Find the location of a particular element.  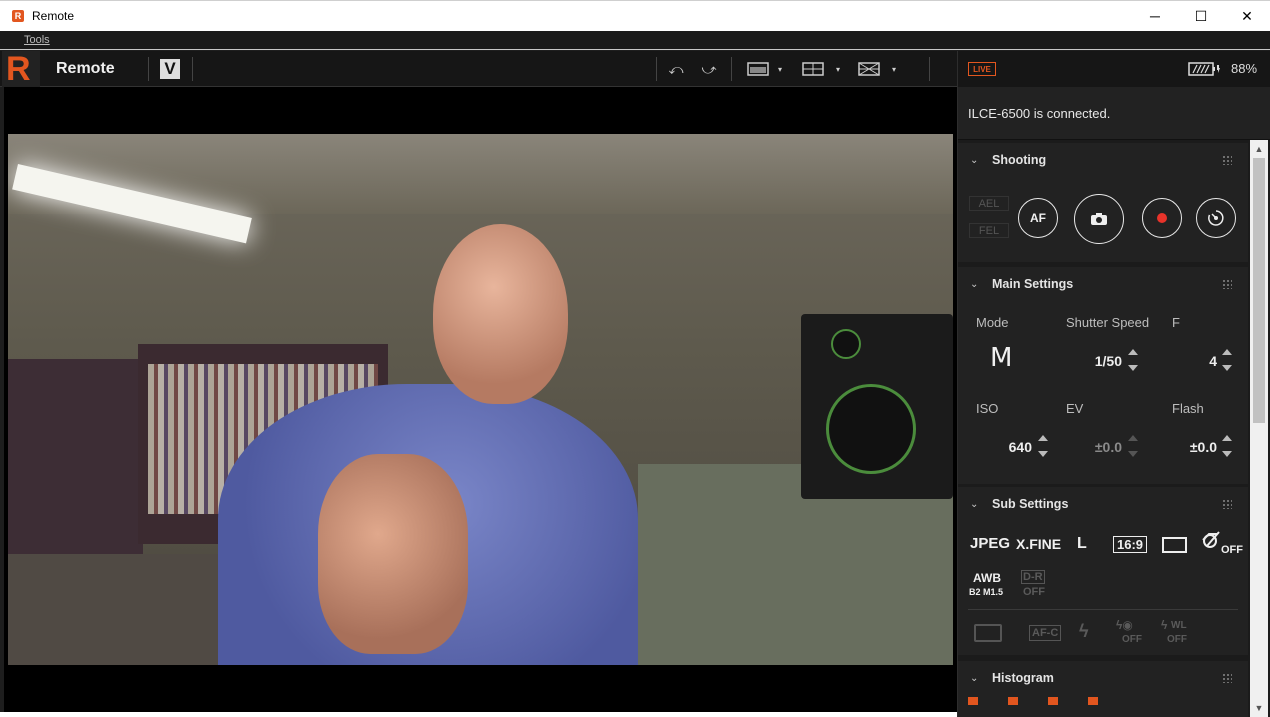

scroll-up-icon: ▲ is located at coordinates (1259, 149).